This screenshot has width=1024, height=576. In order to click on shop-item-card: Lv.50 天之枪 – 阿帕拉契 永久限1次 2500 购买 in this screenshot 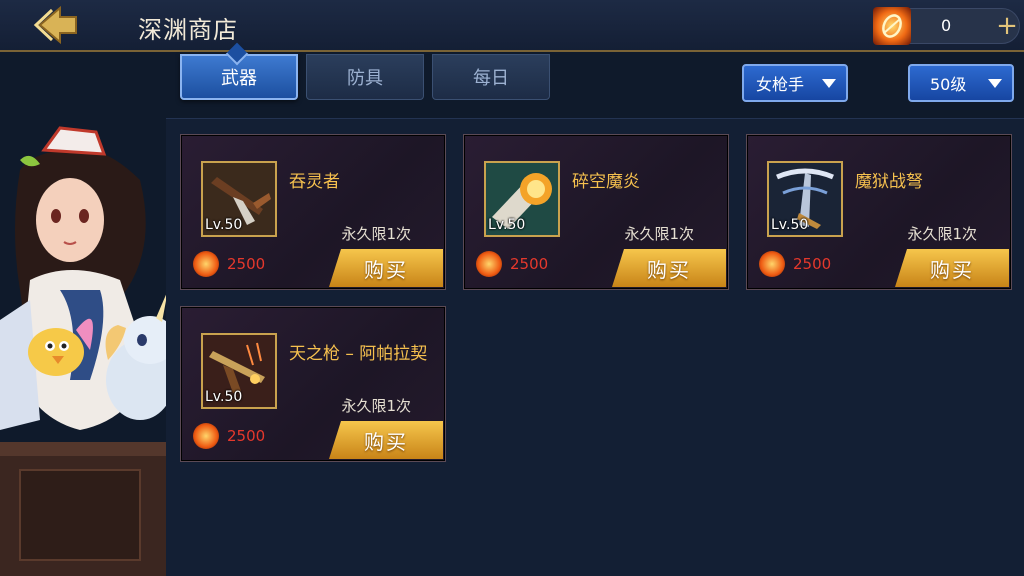, I will do `click(313, 384)`.